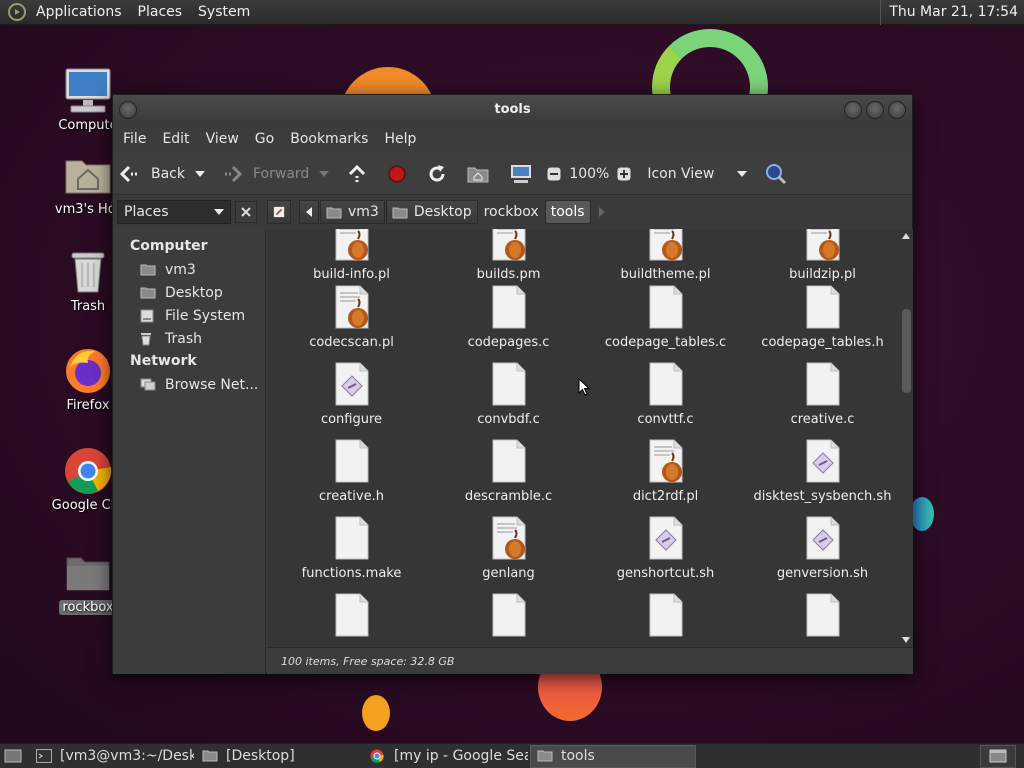  I want to click on search-button, so click(776, 174).